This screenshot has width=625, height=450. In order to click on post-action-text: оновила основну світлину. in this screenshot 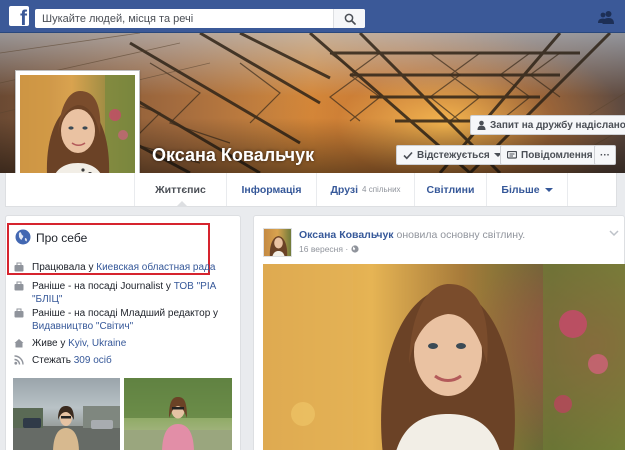, I will do `click(461, 235)`.